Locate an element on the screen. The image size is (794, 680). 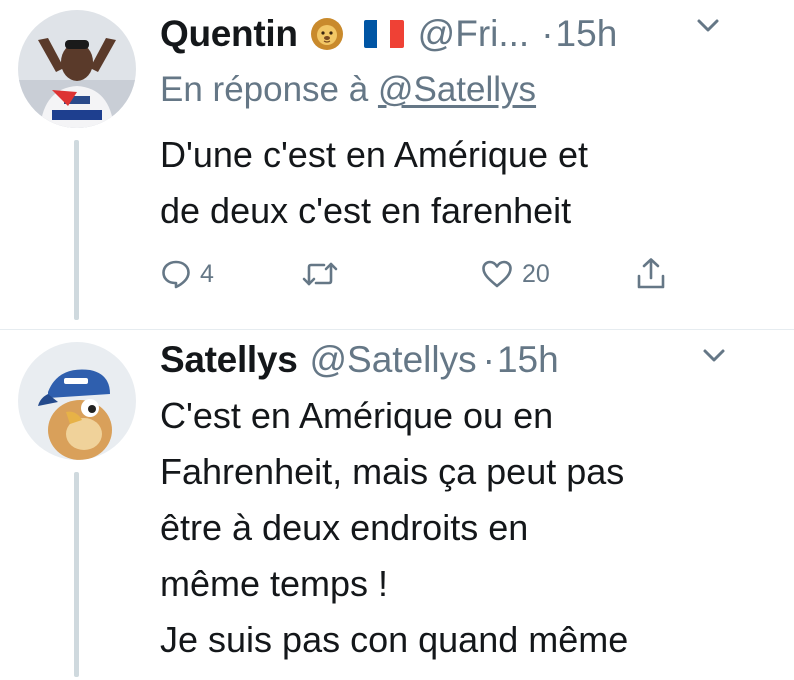
tweet-header: Satellys @Satellys · 15h is located at coordinates (359, 360).